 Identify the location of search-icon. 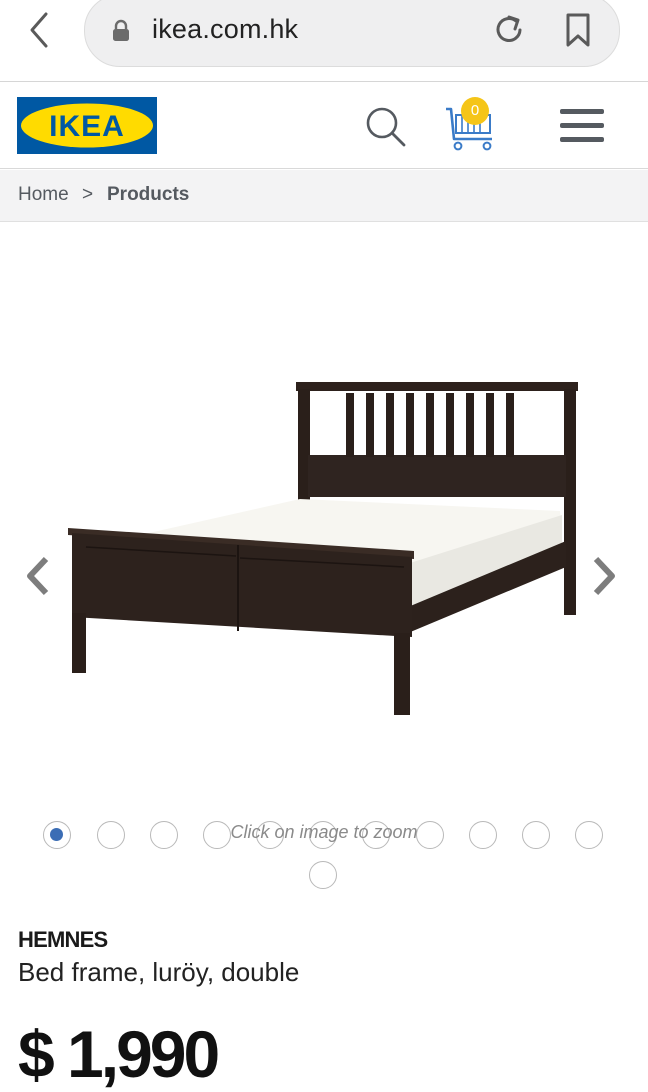
(386, 127).